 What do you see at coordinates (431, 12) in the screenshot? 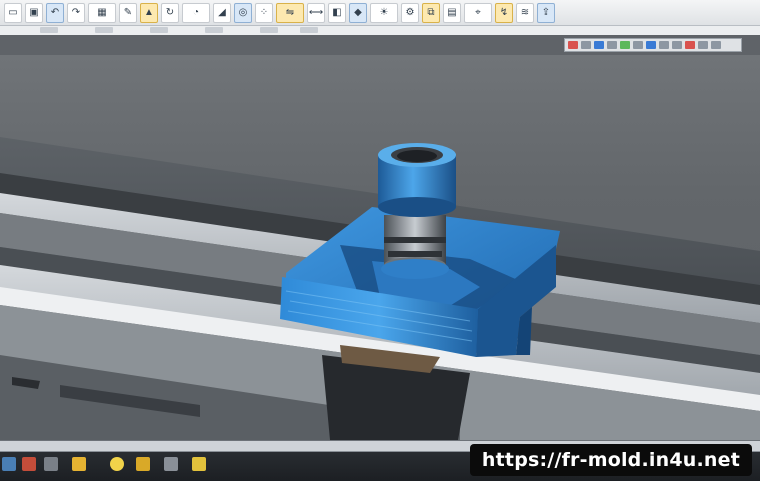
I see `mate-icon: ⧉` at bounding box center [431, 12].